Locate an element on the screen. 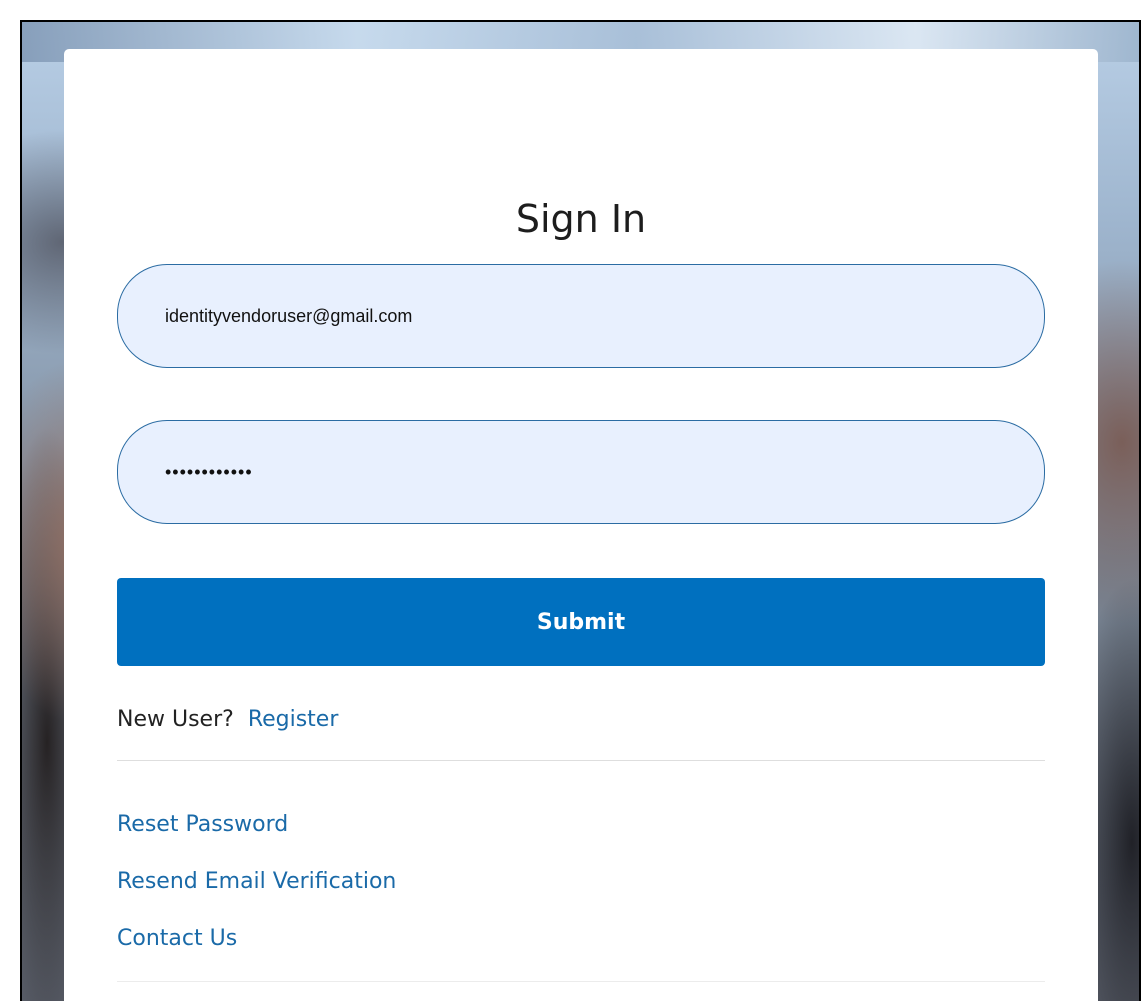  new-user-label: New User? is located at coordinates (175, 719).